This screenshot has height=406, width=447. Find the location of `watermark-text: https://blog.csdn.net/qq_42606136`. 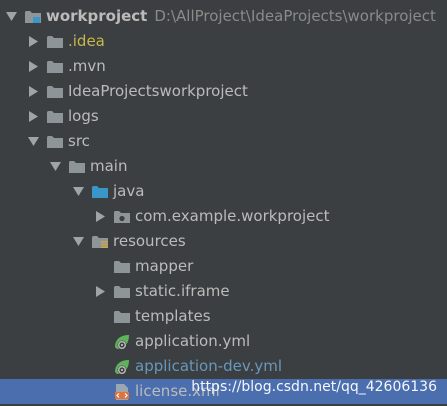

watermark-text: https://blog.csdn.net/qq_42606136 is located at coordinates (314, 387).